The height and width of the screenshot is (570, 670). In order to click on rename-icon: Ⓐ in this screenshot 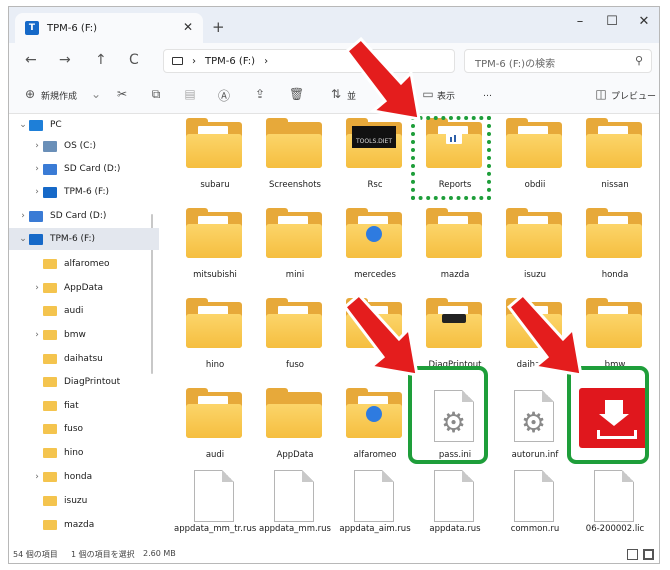, I will do `click(224, 95)`.